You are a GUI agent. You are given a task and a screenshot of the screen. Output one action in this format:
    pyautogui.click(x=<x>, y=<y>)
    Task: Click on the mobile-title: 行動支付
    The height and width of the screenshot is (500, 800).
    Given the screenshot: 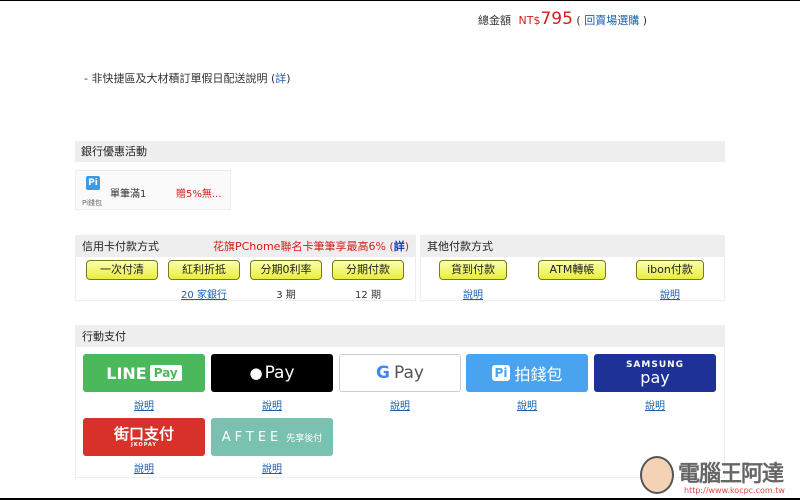 What is the action you would take?
    pyautogui.click(x=400, y=336)
    